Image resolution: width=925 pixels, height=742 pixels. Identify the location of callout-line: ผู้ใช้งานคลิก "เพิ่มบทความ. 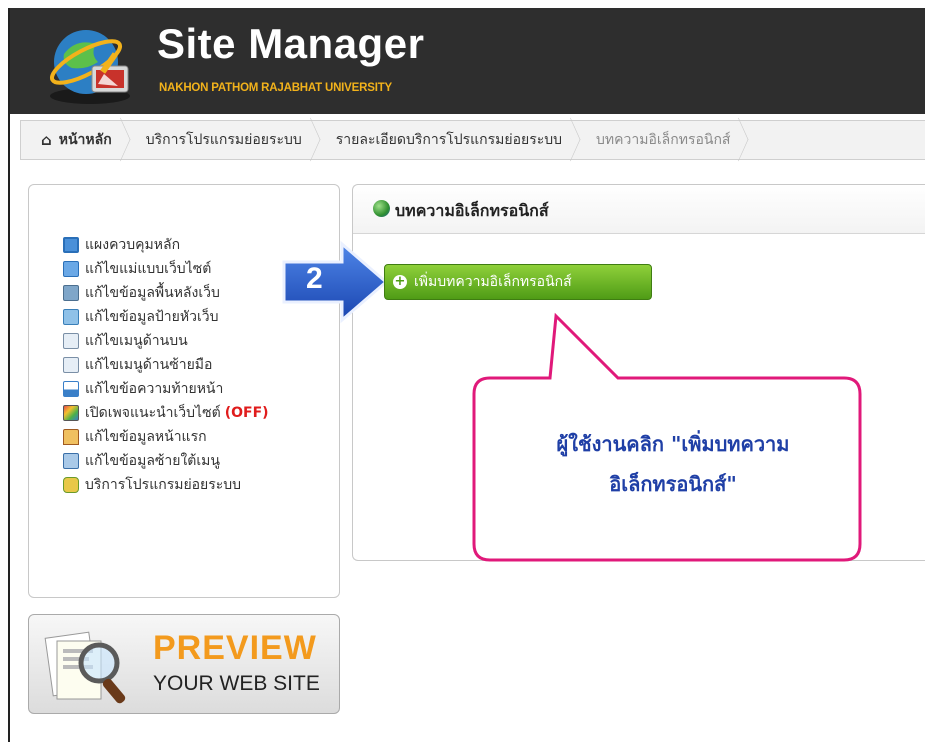
(673, 444).